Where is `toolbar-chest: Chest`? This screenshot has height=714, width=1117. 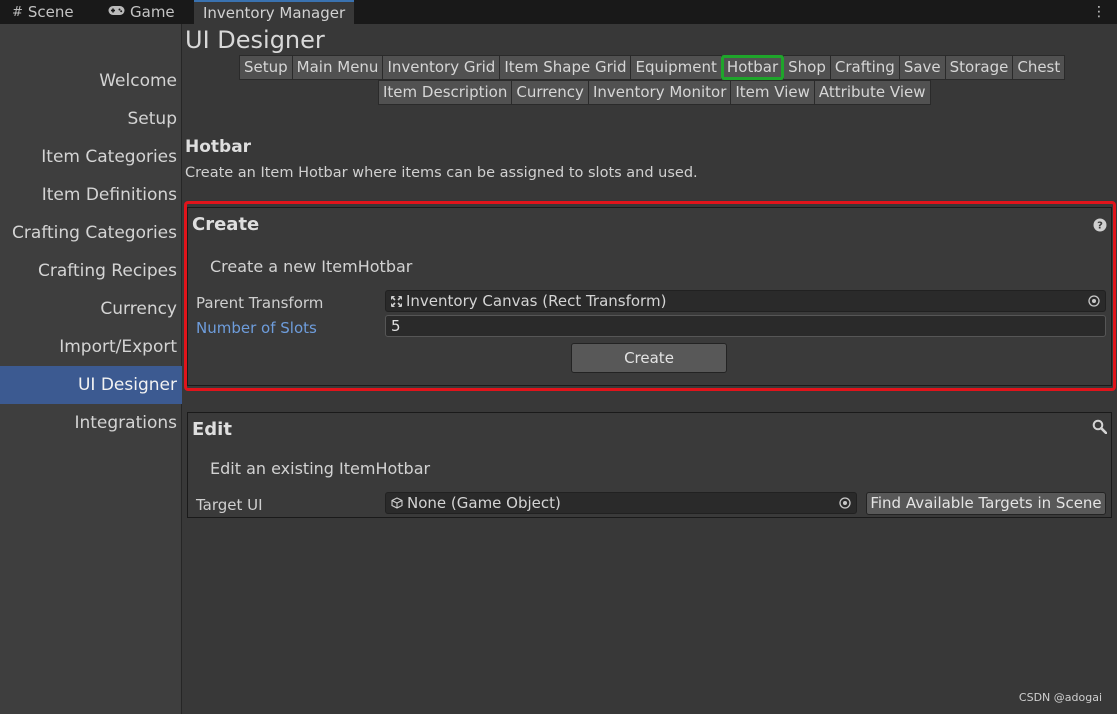 toolbar-chest: Chest is located at coordinates (1039, 67).